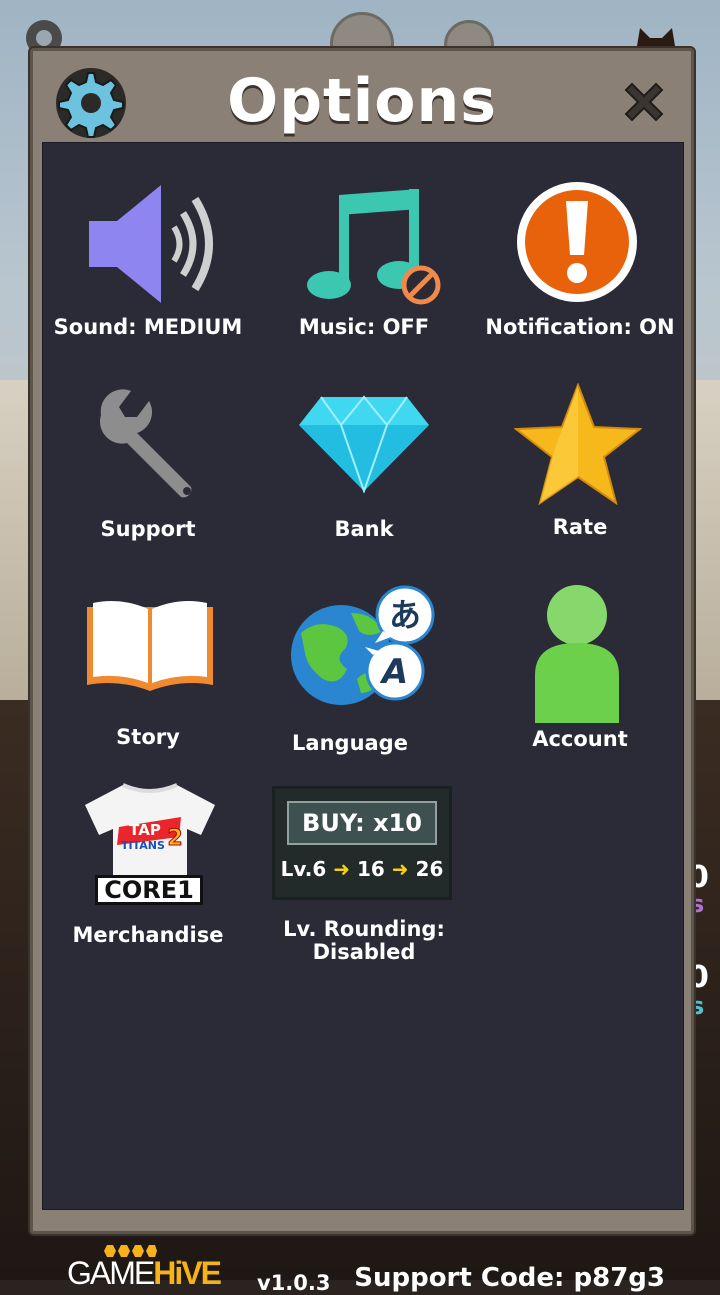 The height and width of the screenshot is (1295, 720). Describe the element at coordinates (150, 646) in the screenshot. I see `book-icon` at that location.